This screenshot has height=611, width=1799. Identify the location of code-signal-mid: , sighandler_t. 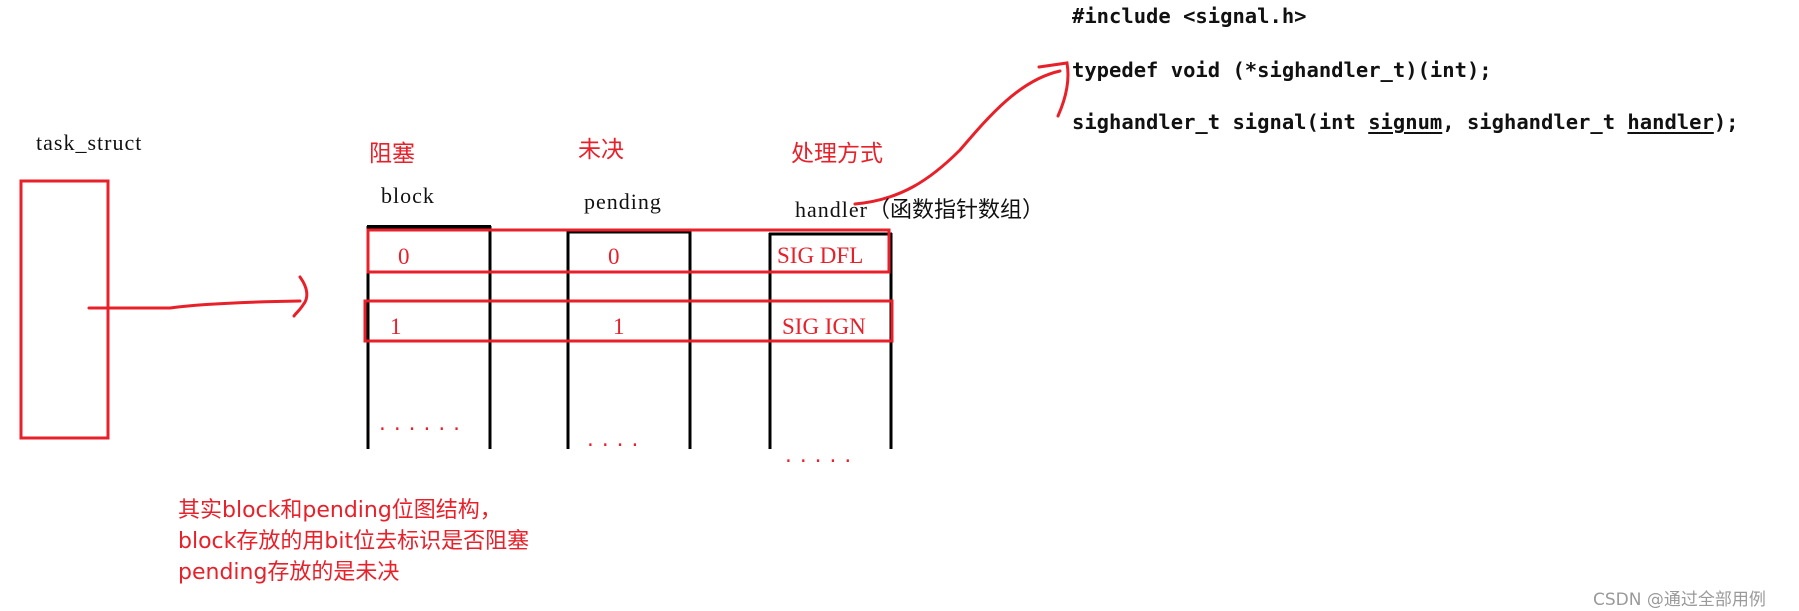
(1535, 122).